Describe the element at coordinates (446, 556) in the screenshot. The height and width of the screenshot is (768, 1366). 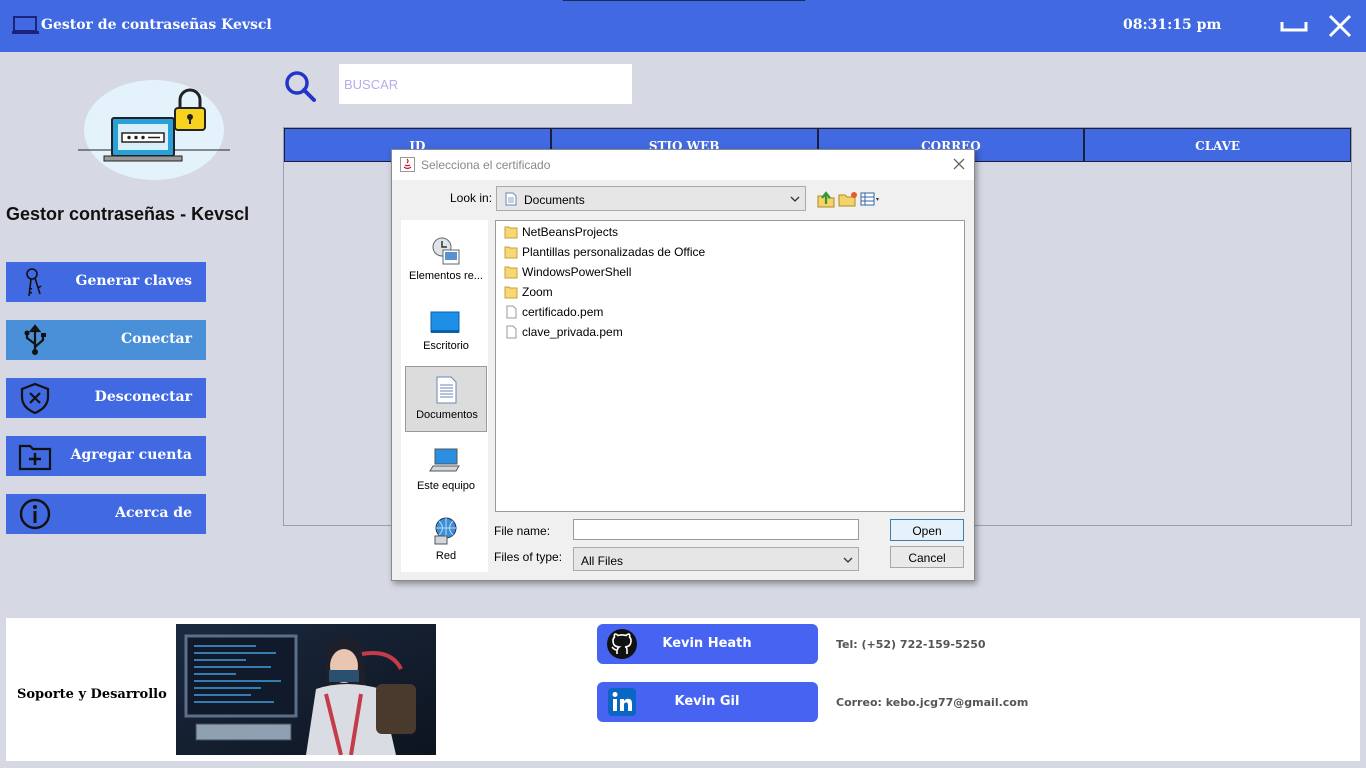
I see `place-network-label: Red` at that location.